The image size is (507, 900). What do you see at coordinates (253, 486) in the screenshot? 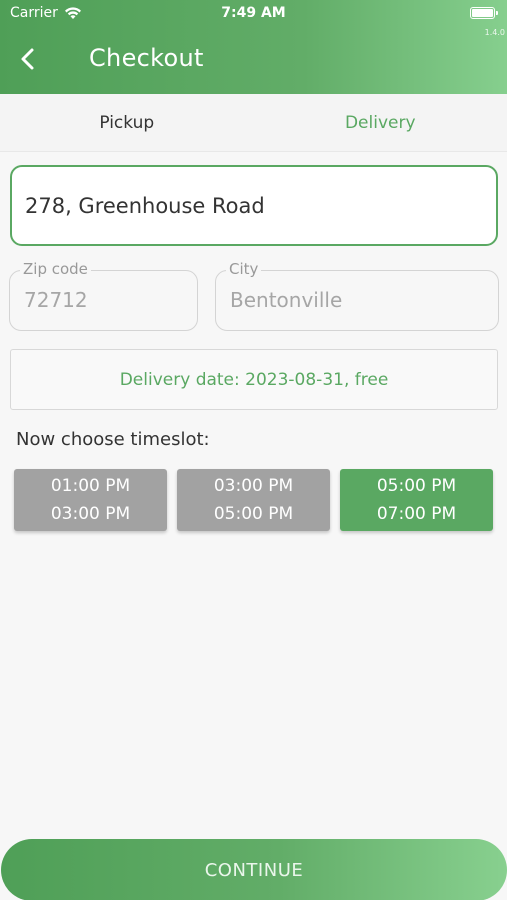
I see `timeslot-start: 03:00 PM` at bounding box center [253, 486].